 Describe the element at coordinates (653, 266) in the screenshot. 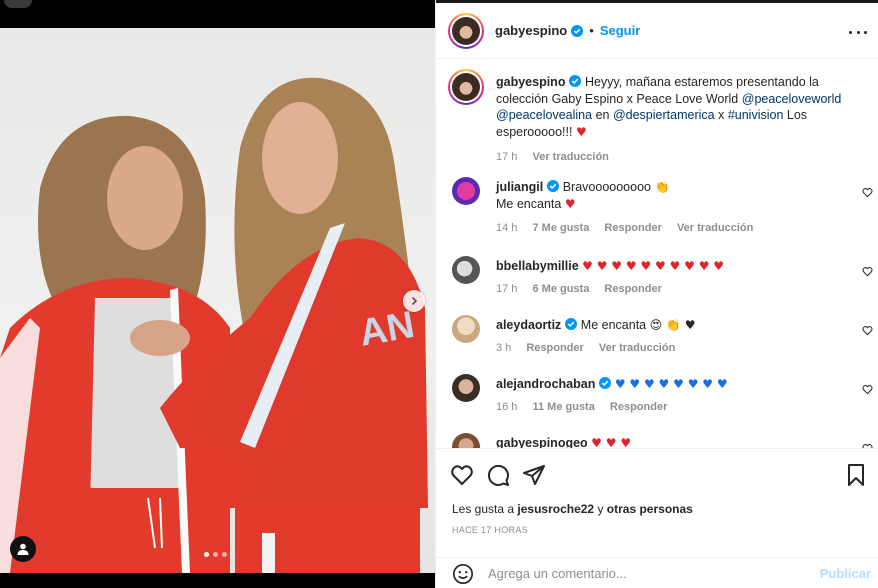

I see `comment-emoji: ♥ ♥ ♥ ♥ ♥ ♥ ♥ ♥ ♥ ♥` at that location.